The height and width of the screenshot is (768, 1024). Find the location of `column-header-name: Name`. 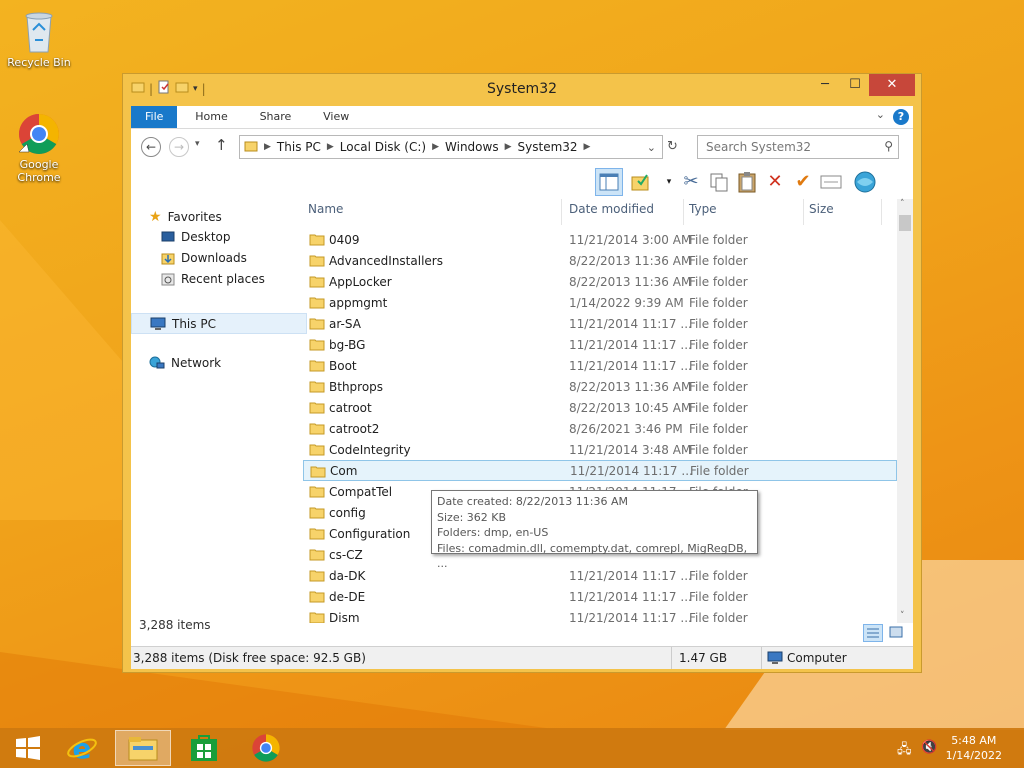

column-header-name: Name is located at coordinates (325, 212).